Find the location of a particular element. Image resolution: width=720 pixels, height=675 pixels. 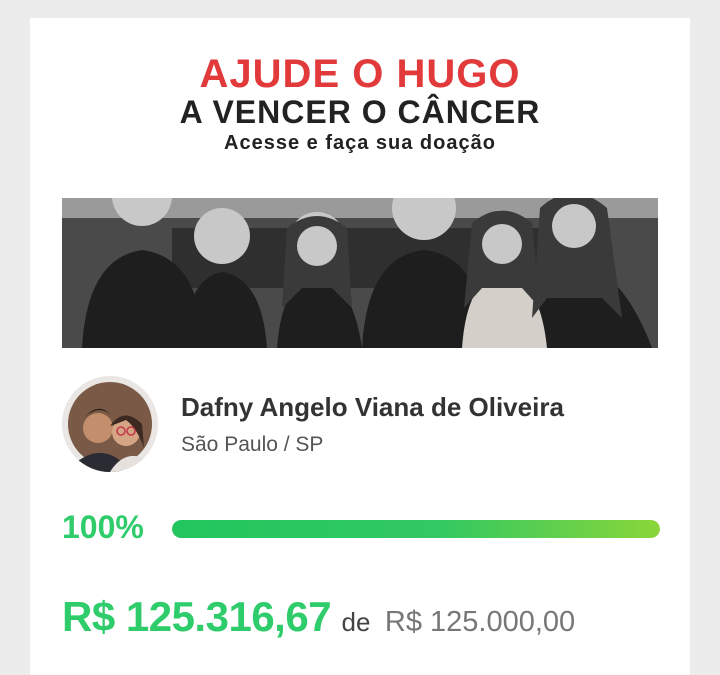

banner-tagline: Acesse e faça sua doação is located at coordinates (360, 143).